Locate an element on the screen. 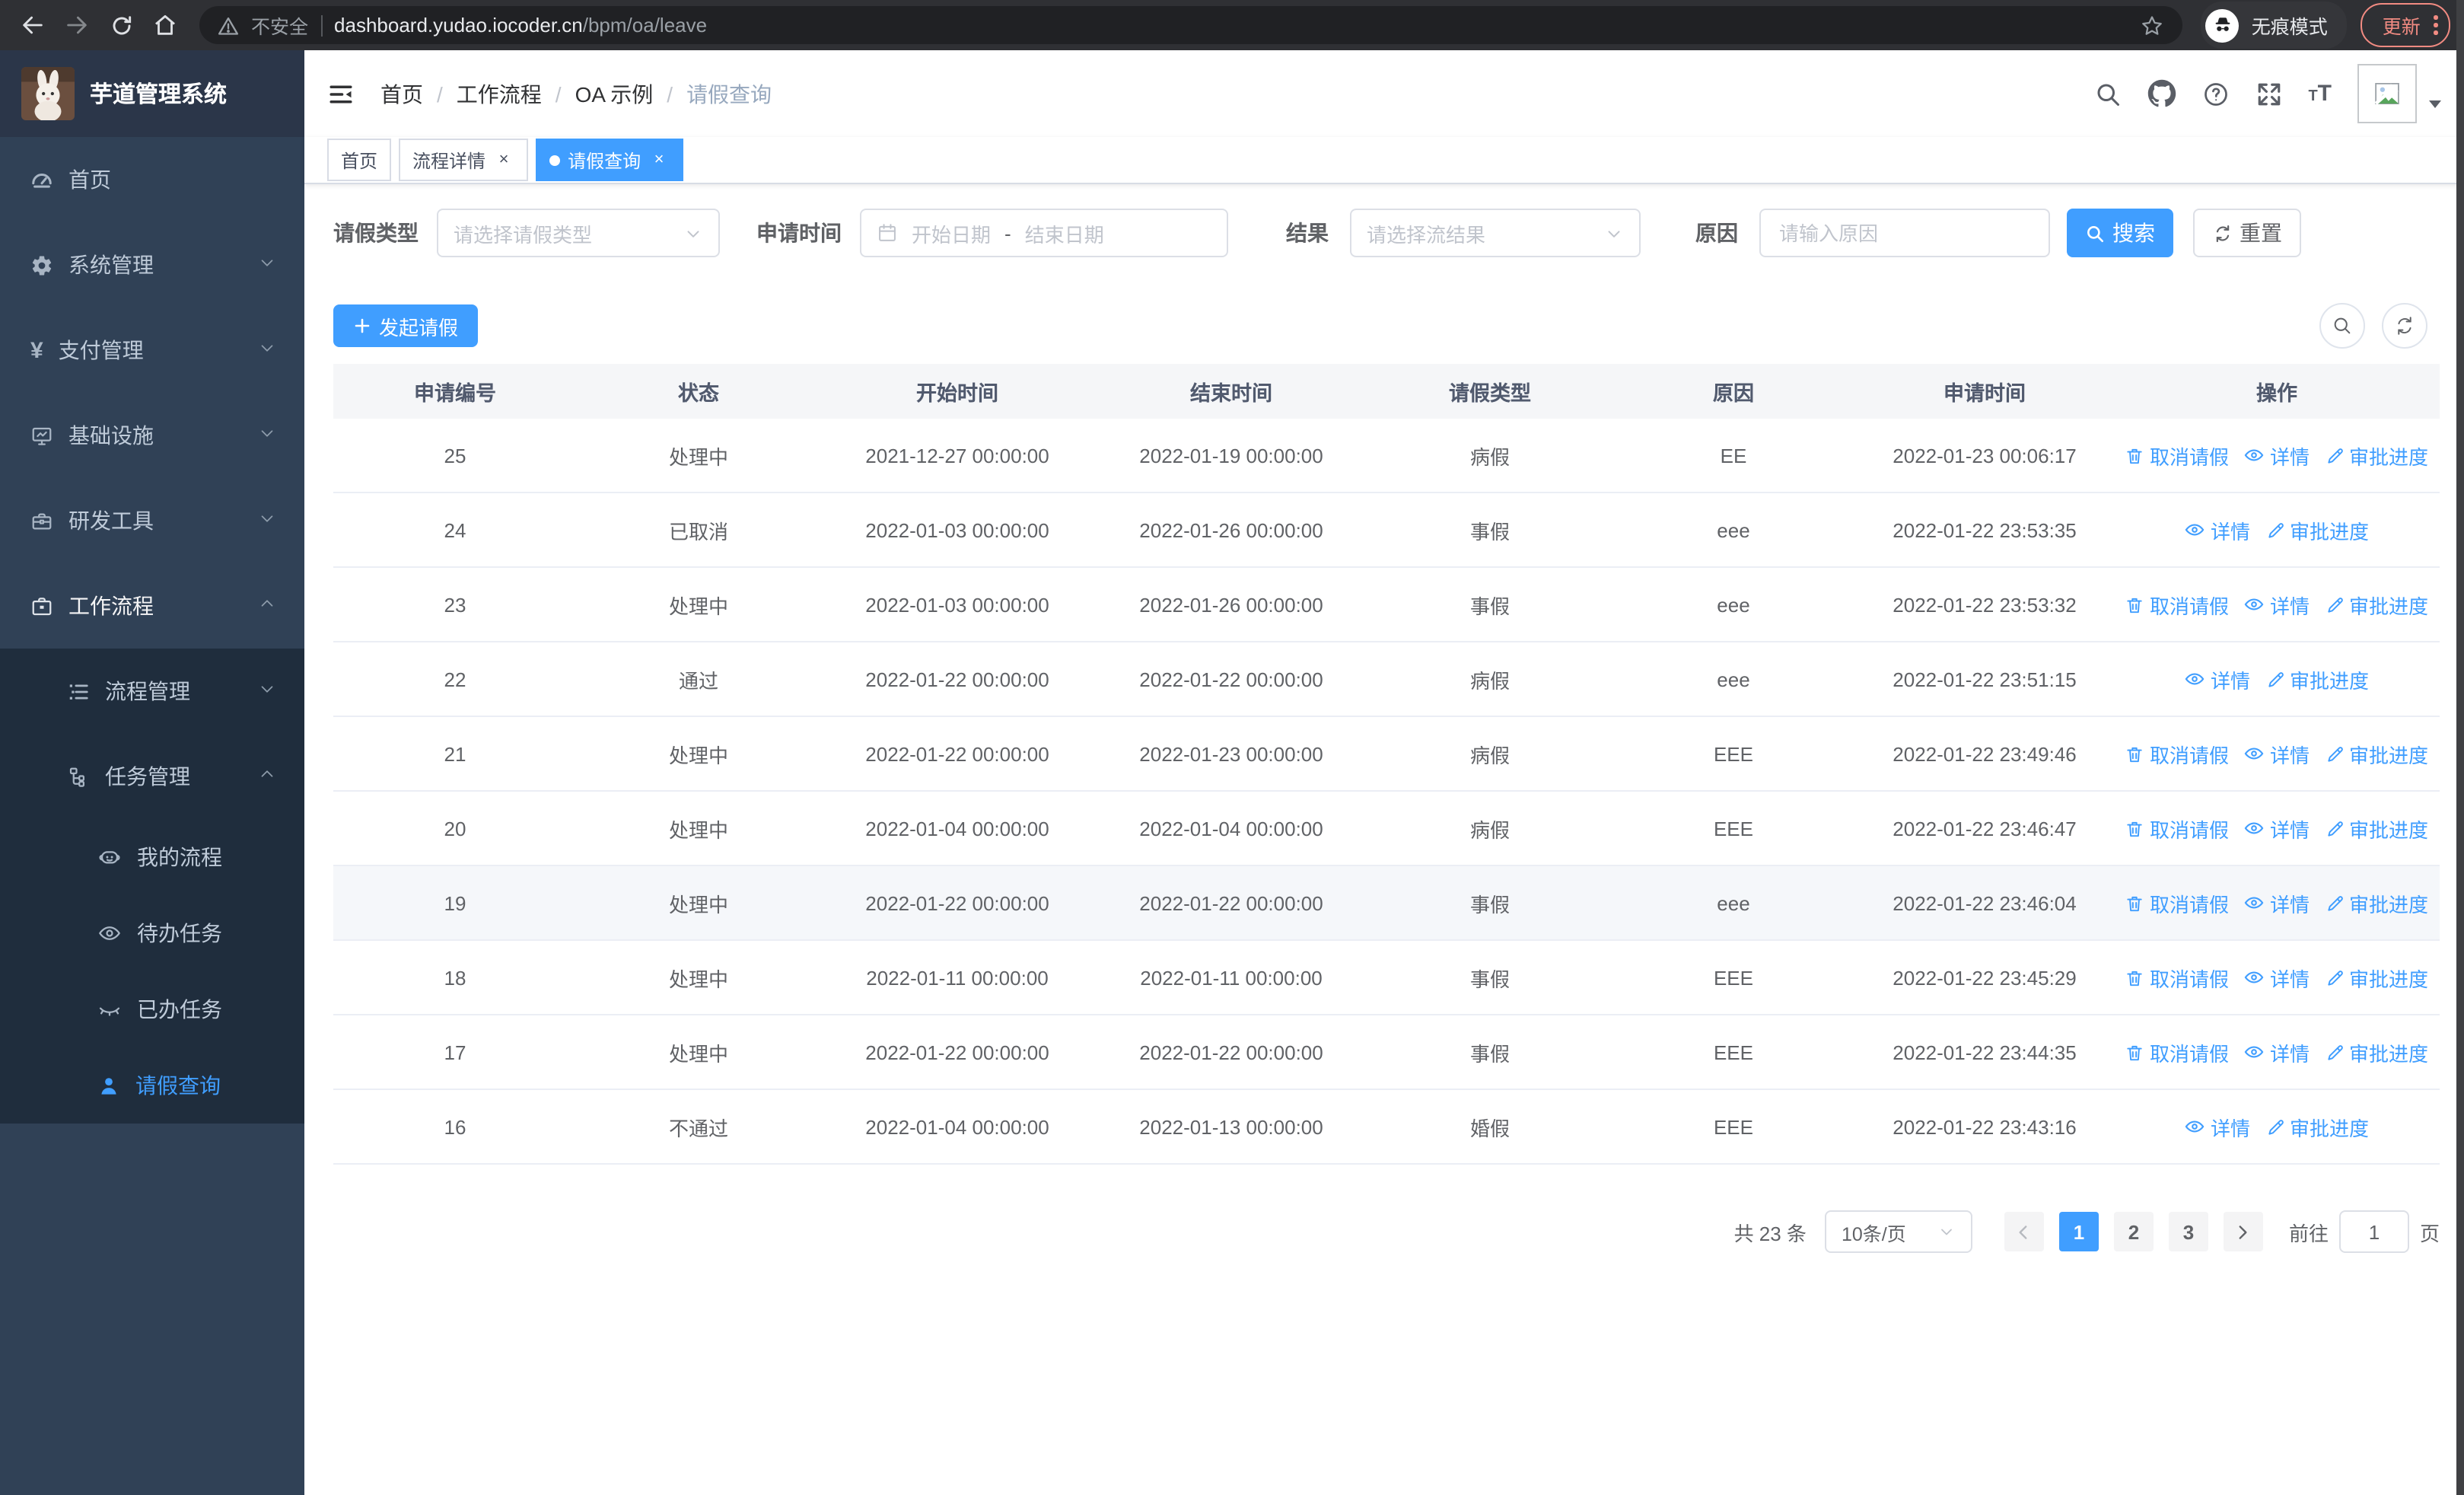  sidebar-item-system: 系统管理 is located at coordinates (152, 265).